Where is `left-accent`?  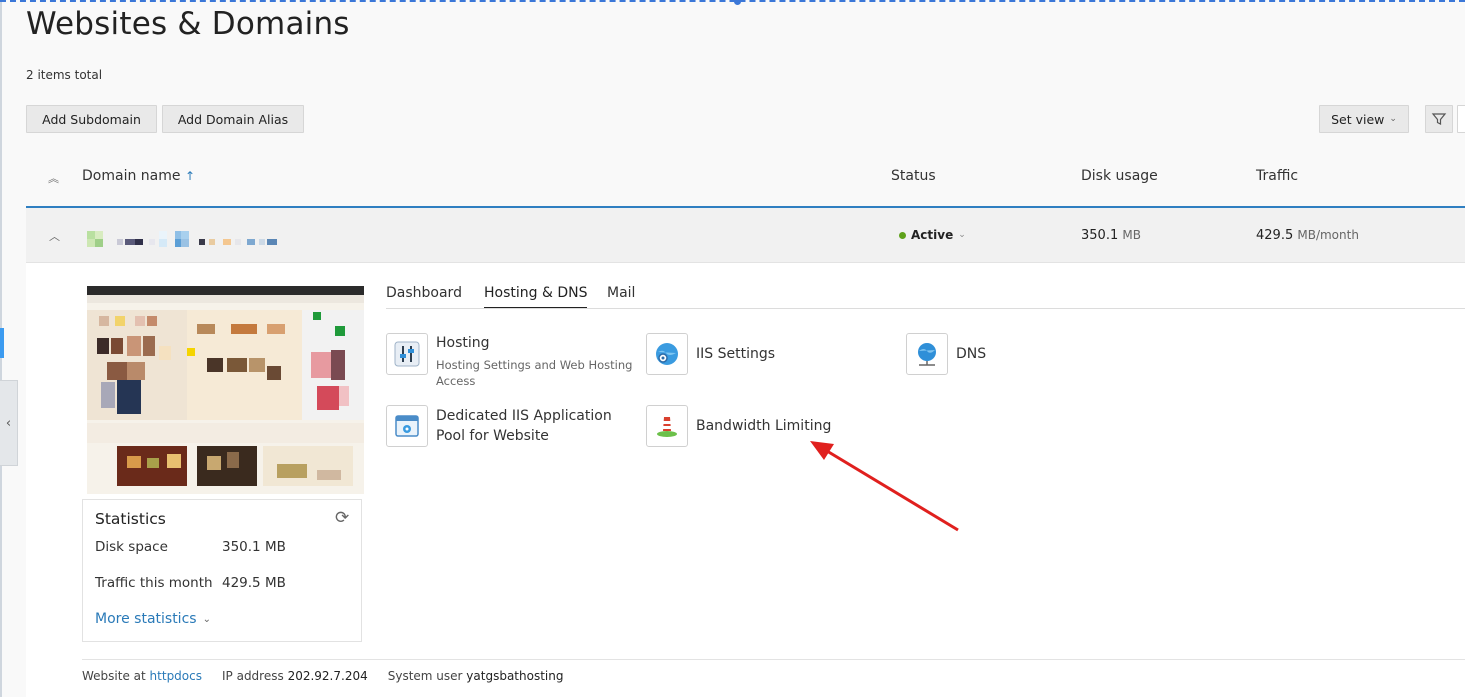 left-accent is located at coordinates (2, 343).